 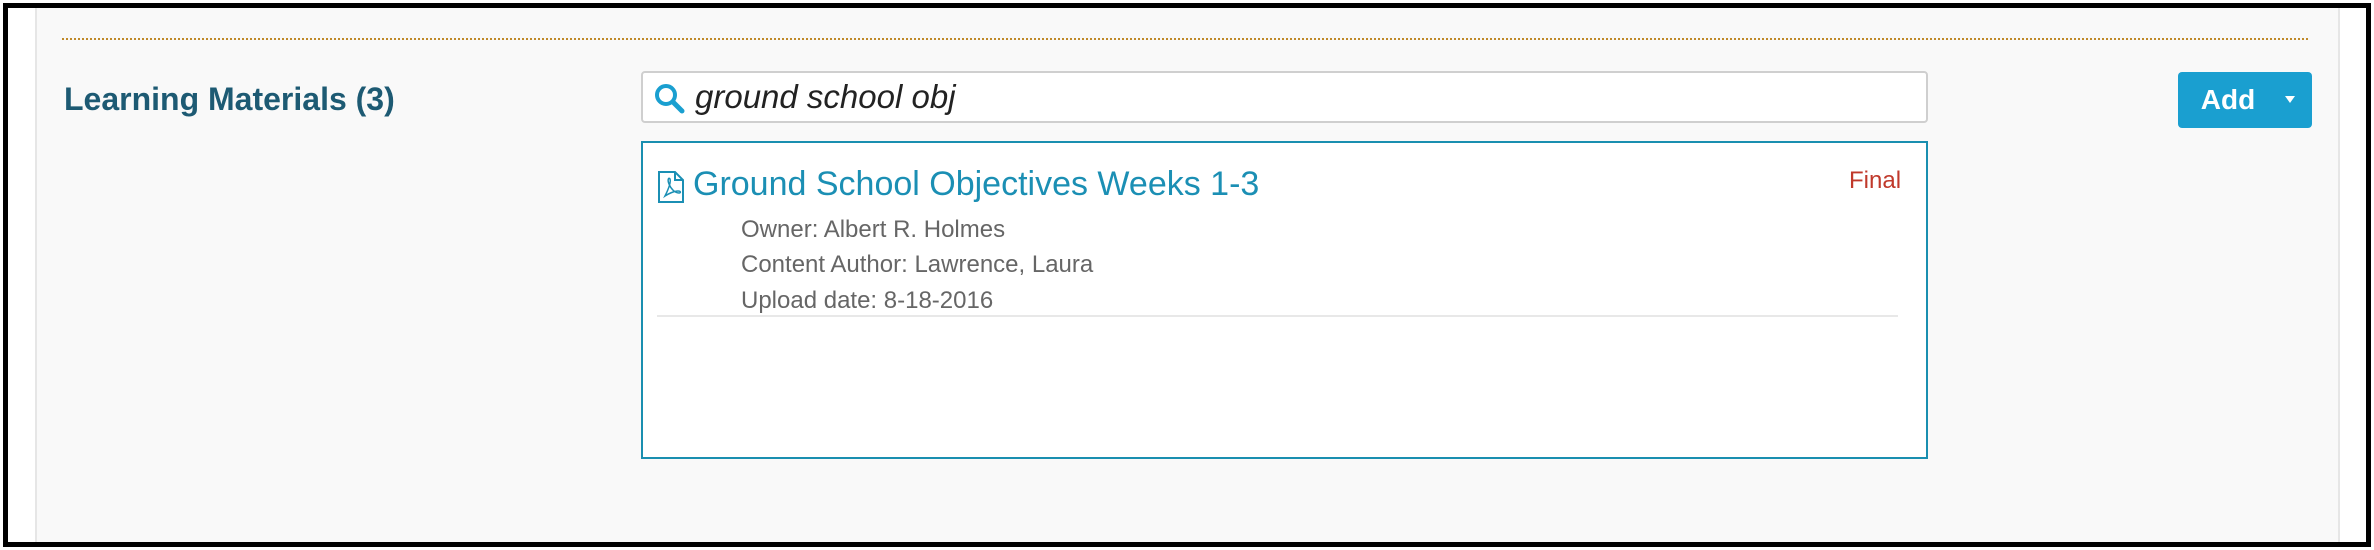 I want to click on result-content-author: Content Author: Lawrence, Laura, so click(x=917, y=264).